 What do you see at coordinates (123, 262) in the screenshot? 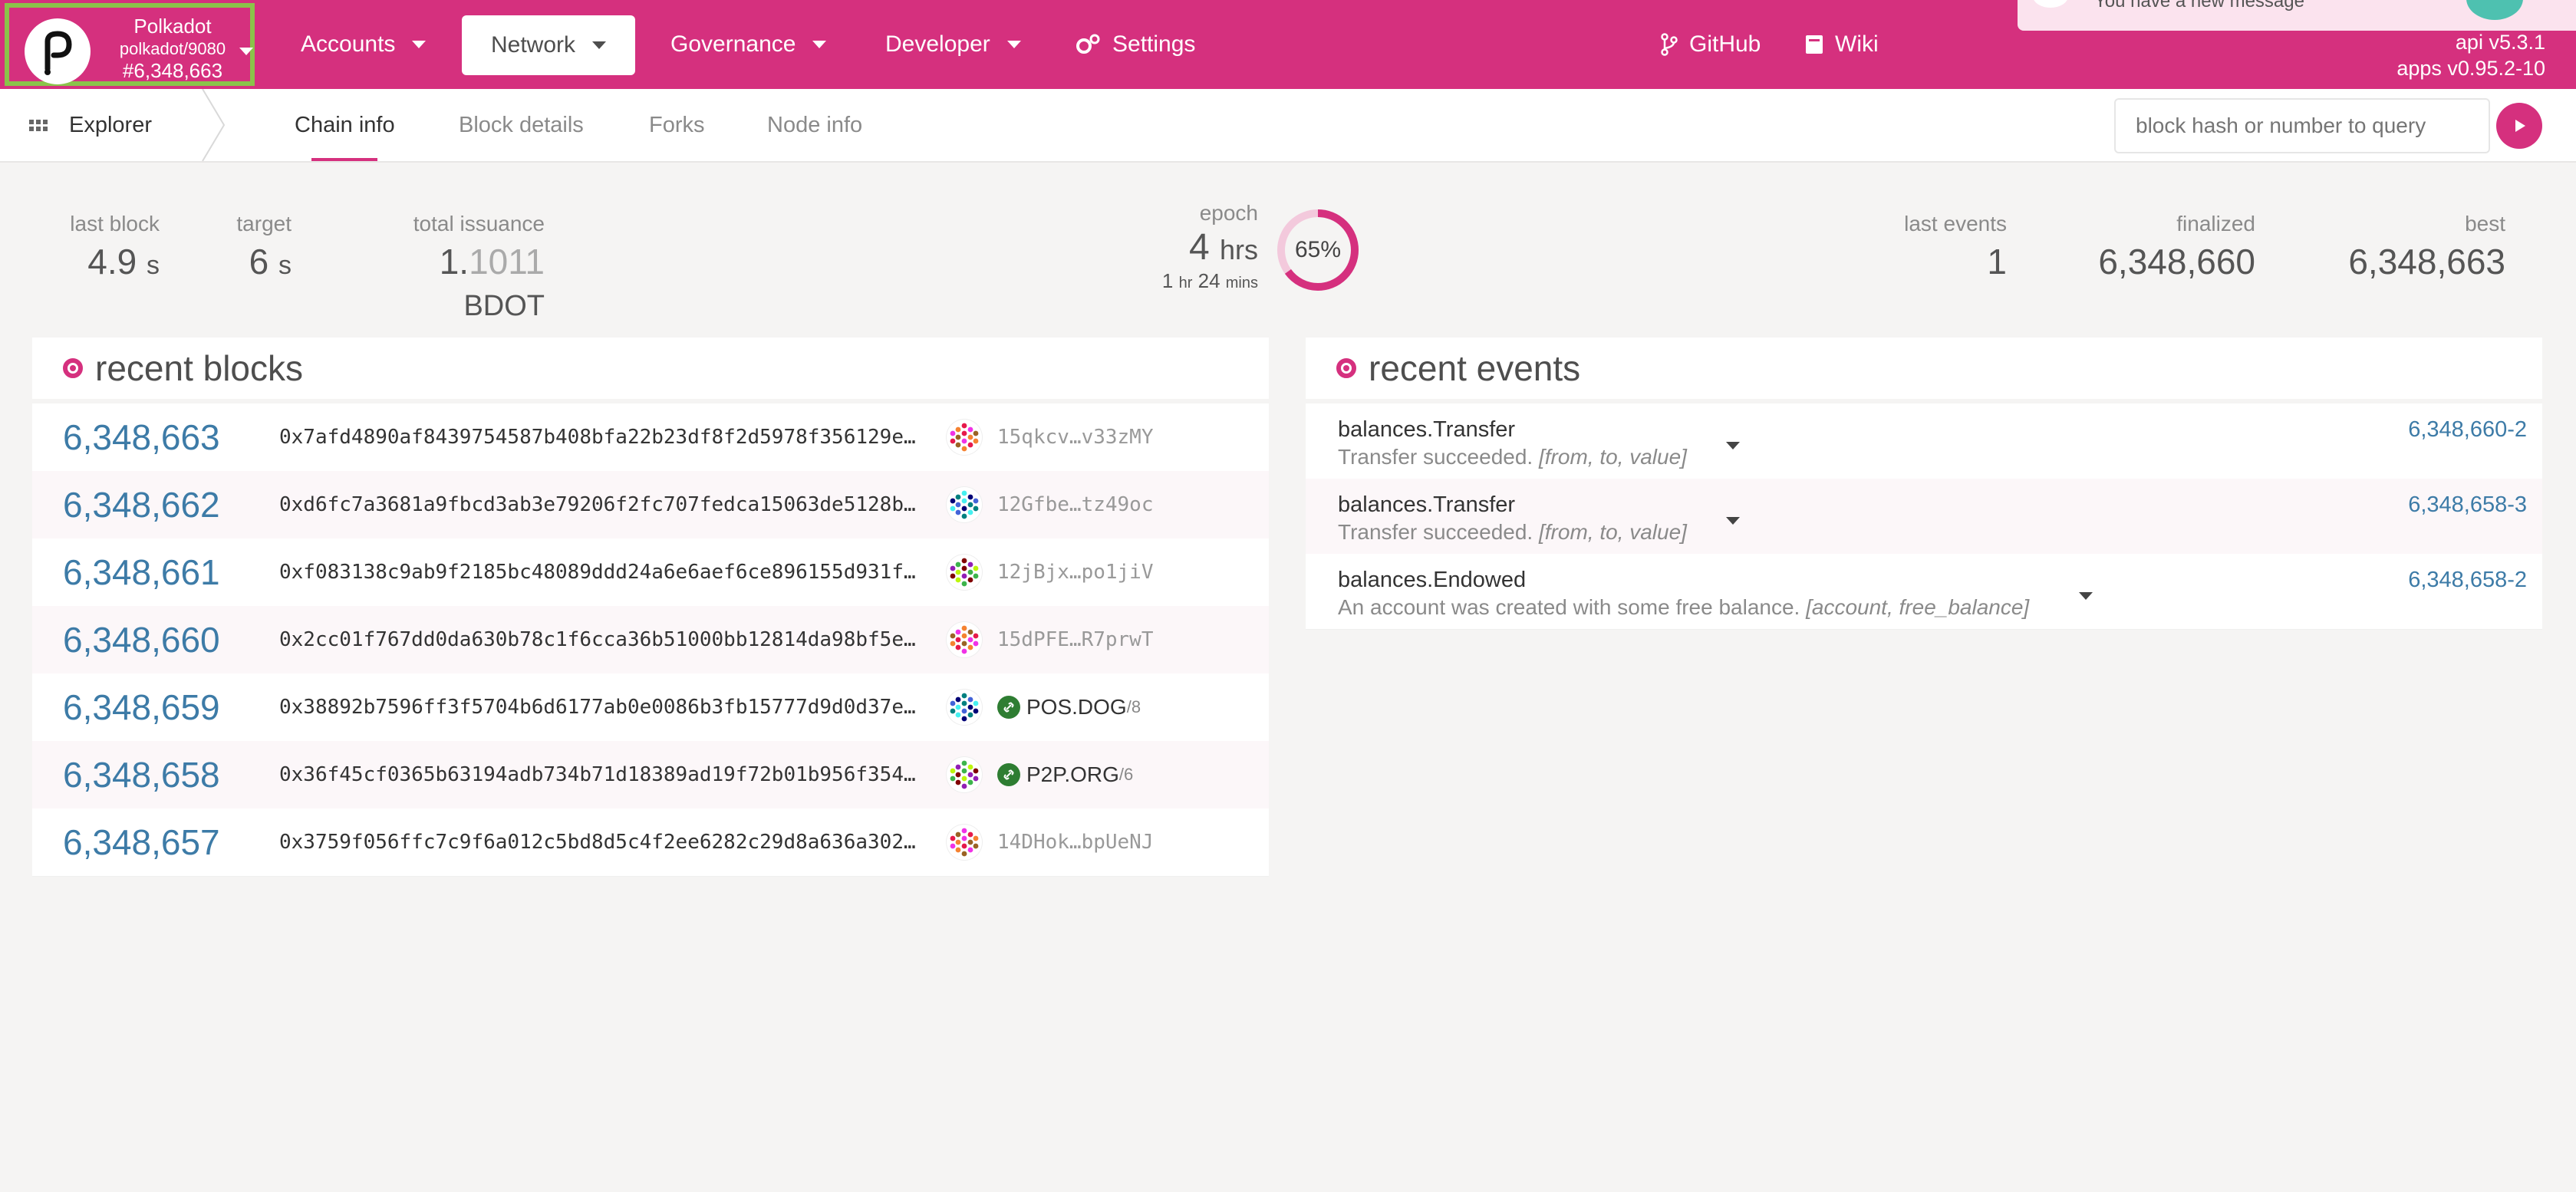
I see `stat-value: 4.9 s` at bounding box center [123, 262].